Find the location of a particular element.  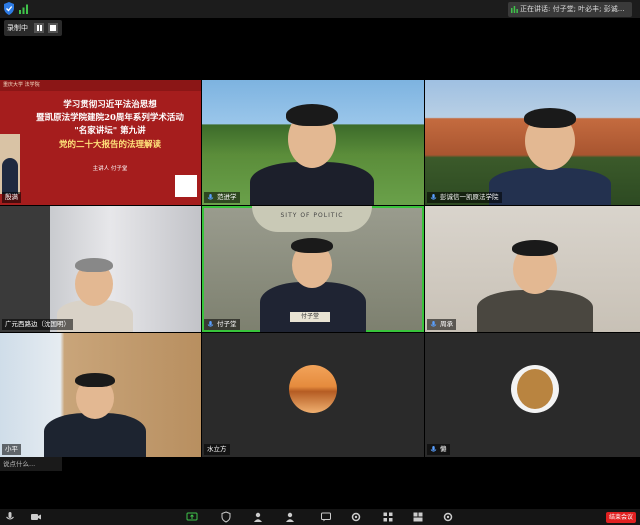

meeting-toolbar: 结束会议 is located at coordinates (320, 517).